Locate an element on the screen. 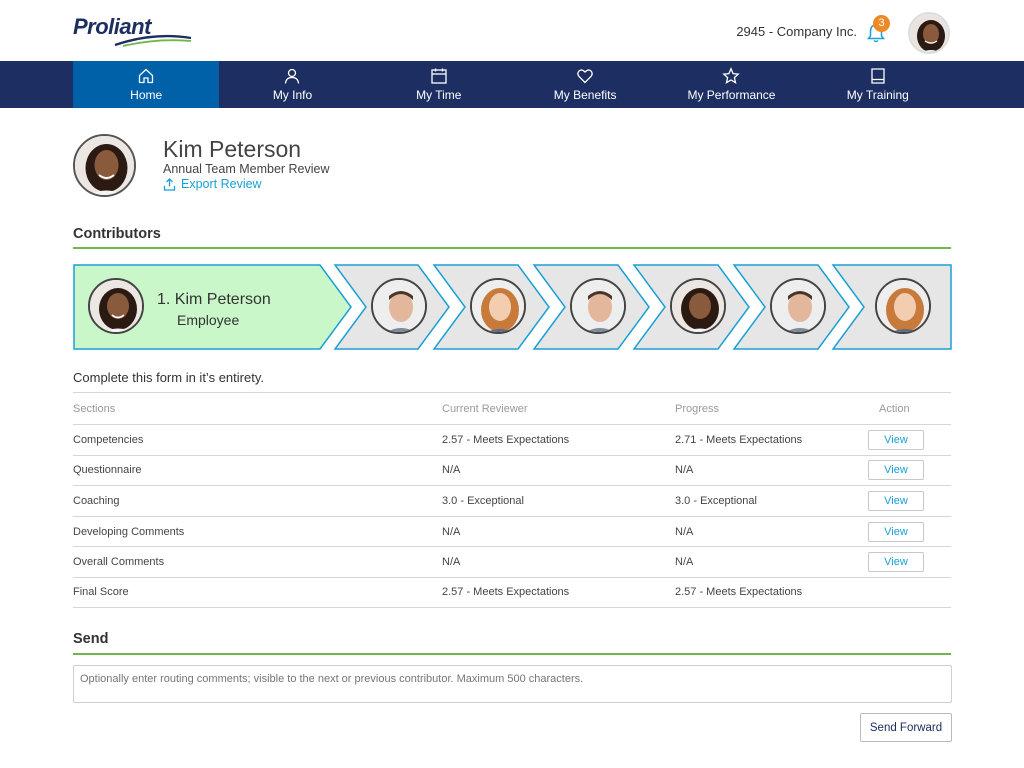 This screenshot has width=1024, height=768. nav-item-label: My Time is located at coordinates (439, 95).